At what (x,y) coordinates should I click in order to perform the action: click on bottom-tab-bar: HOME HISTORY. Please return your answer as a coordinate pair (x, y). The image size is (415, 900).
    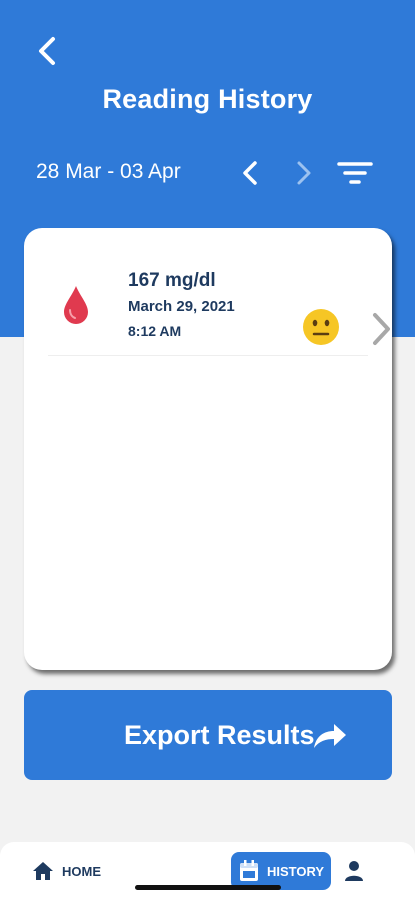
    Looking at the image, I should click on (207, 871).